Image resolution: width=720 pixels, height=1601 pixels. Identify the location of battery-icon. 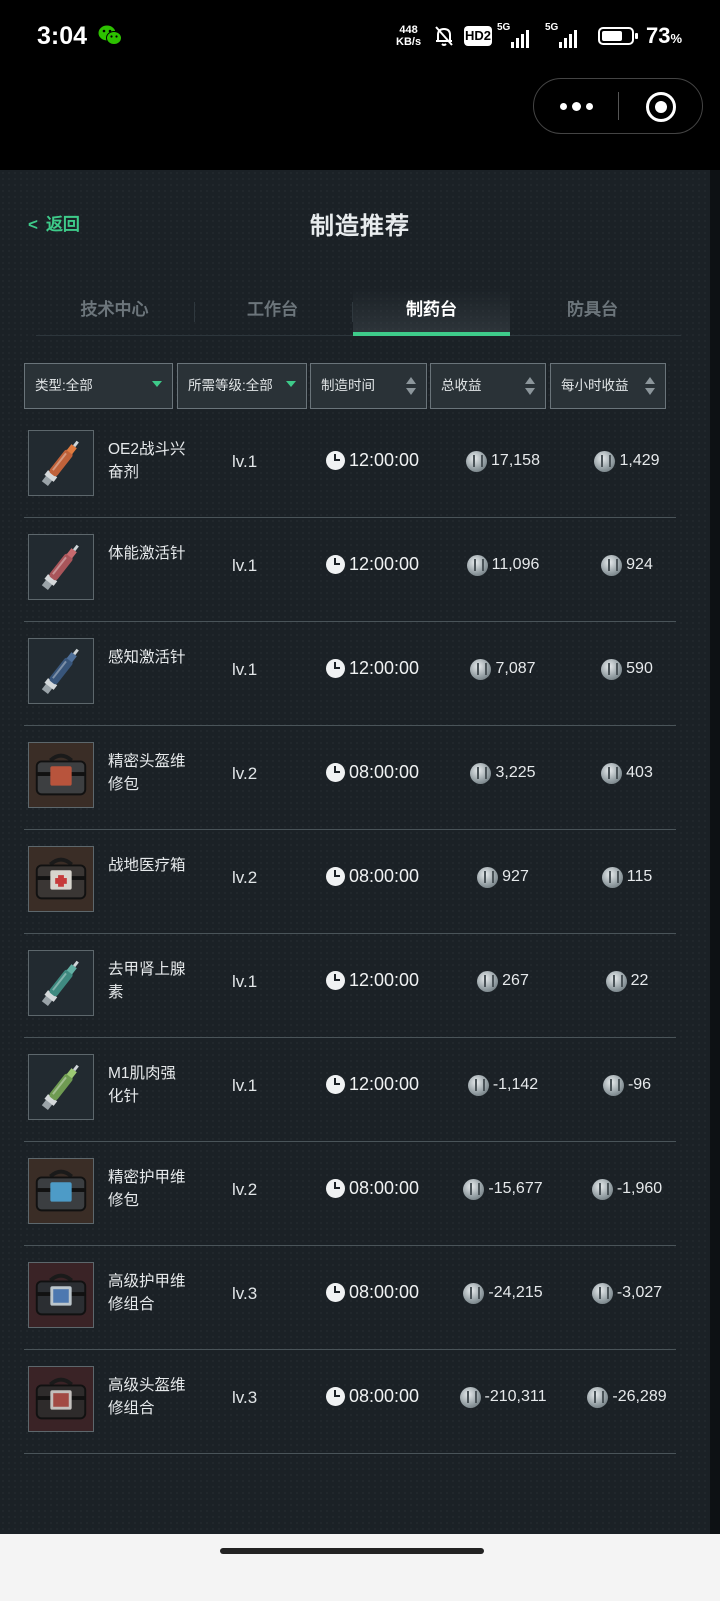
(618, 36).